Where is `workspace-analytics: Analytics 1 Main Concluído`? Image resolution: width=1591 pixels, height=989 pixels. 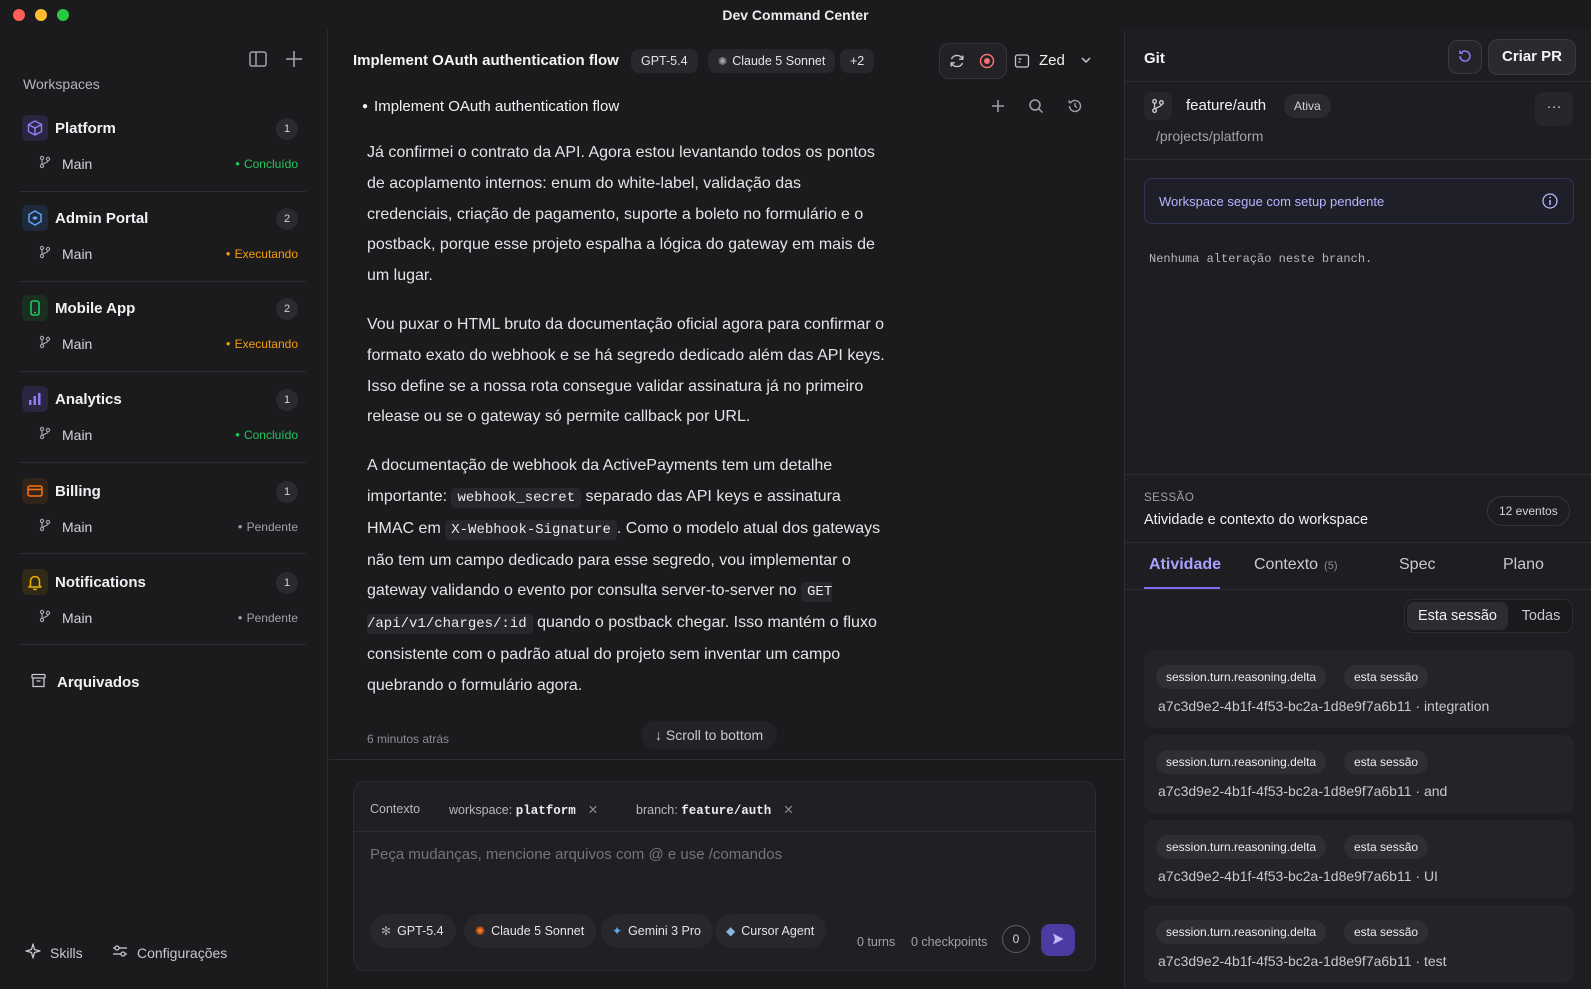 workspace-analytics: Analytics 1 Main Concluído is located at coordinates (163, 421).